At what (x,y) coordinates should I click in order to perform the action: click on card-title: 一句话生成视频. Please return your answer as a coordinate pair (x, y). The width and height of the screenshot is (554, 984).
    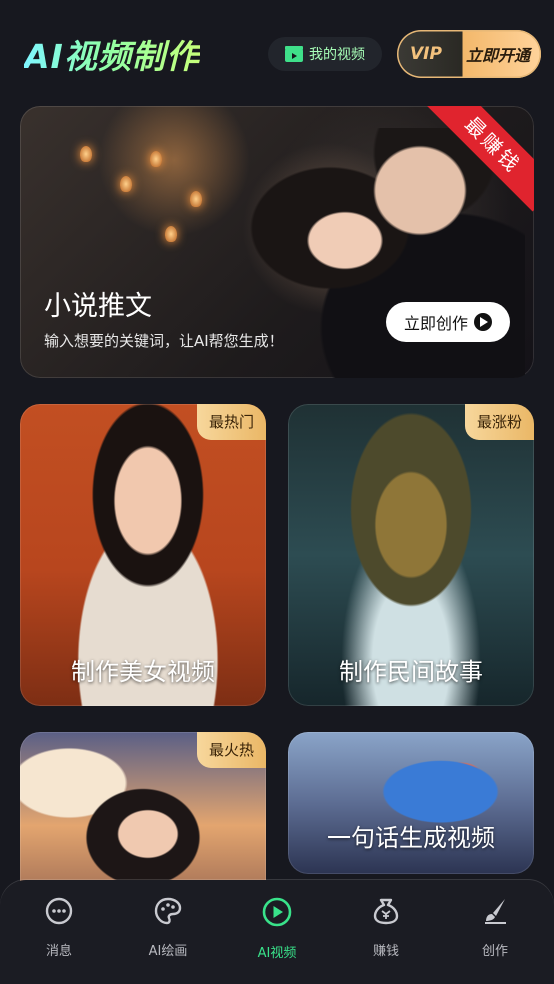
    Looking at the image, I should click on (411, 838).